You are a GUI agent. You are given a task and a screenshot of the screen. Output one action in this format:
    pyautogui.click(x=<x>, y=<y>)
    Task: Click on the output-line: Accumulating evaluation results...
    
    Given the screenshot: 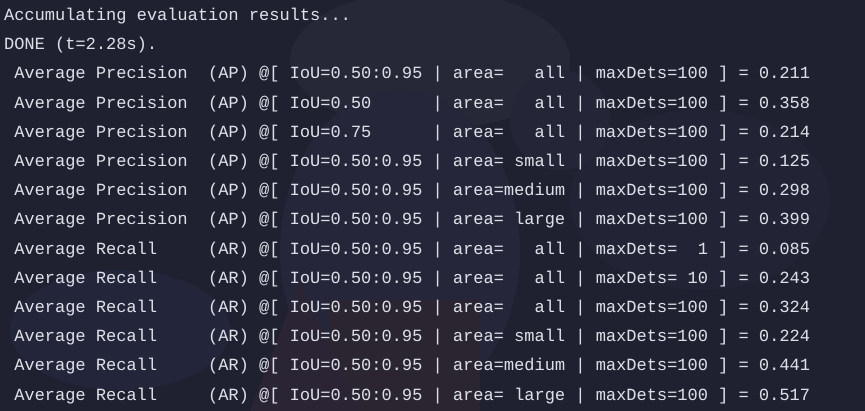 What is the action you would take?
    pyautogui.click(x=177, y=17)
    